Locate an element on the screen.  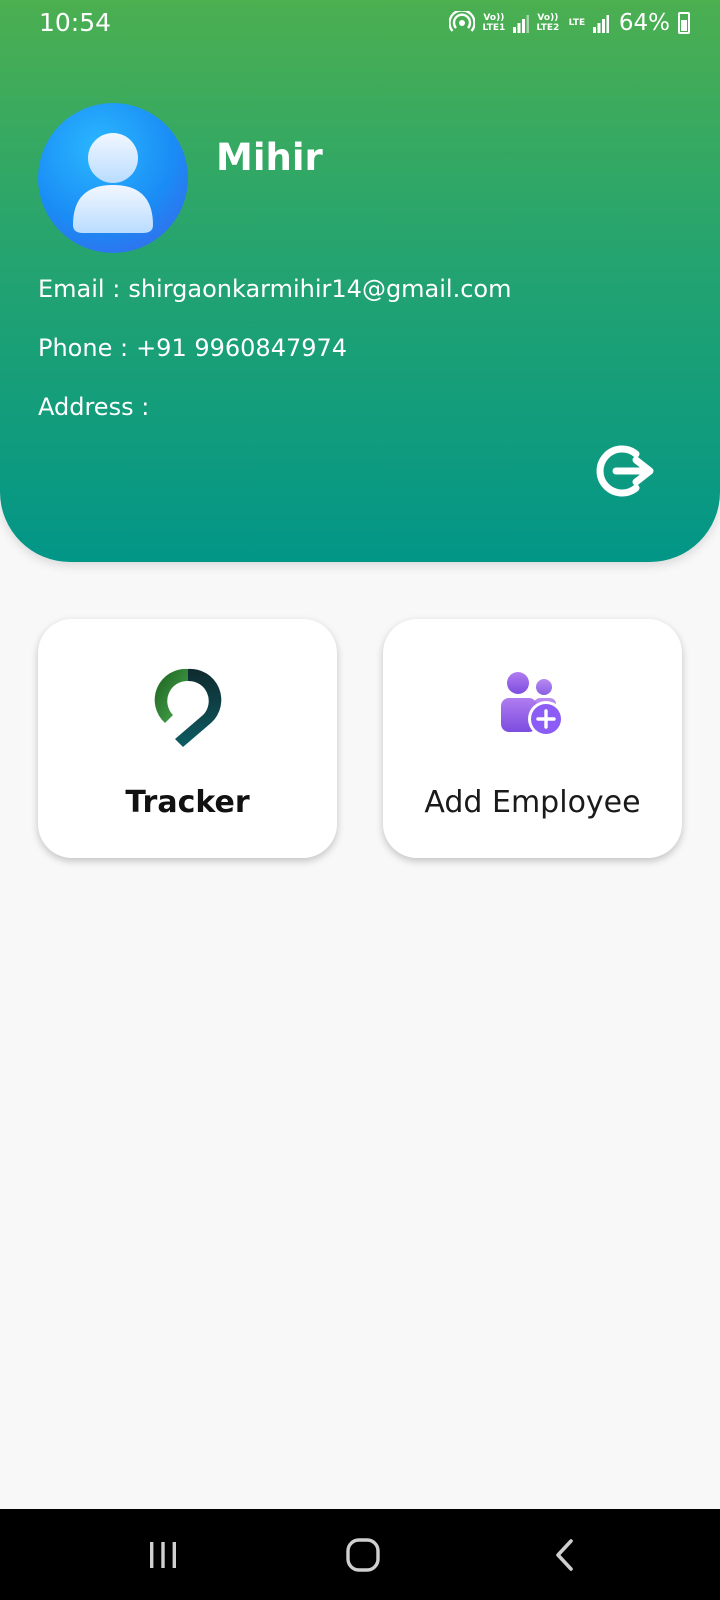
email-row: Email : shirgaonkarmihir14@gmail.com is located at coordinates (274, 289).